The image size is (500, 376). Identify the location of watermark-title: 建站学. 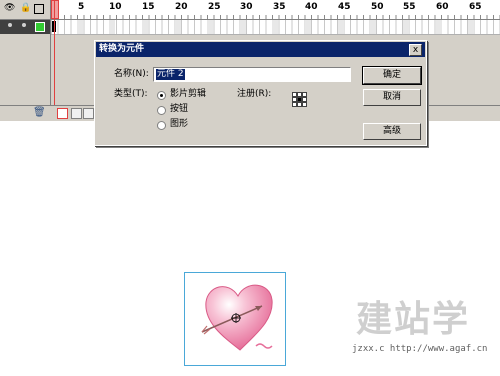
(413, 319).